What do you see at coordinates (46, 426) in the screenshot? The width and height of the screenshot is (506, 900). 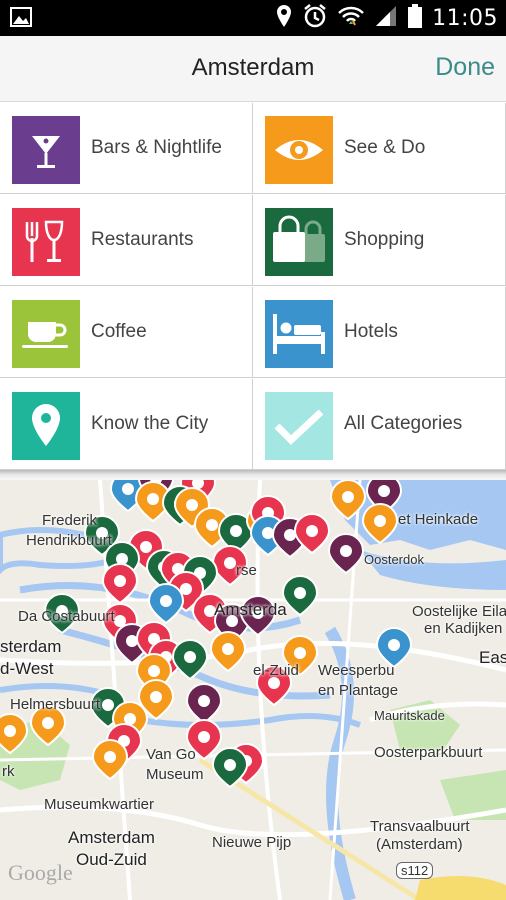 I see `location-pin-icon` at bounding box center [46, 426].